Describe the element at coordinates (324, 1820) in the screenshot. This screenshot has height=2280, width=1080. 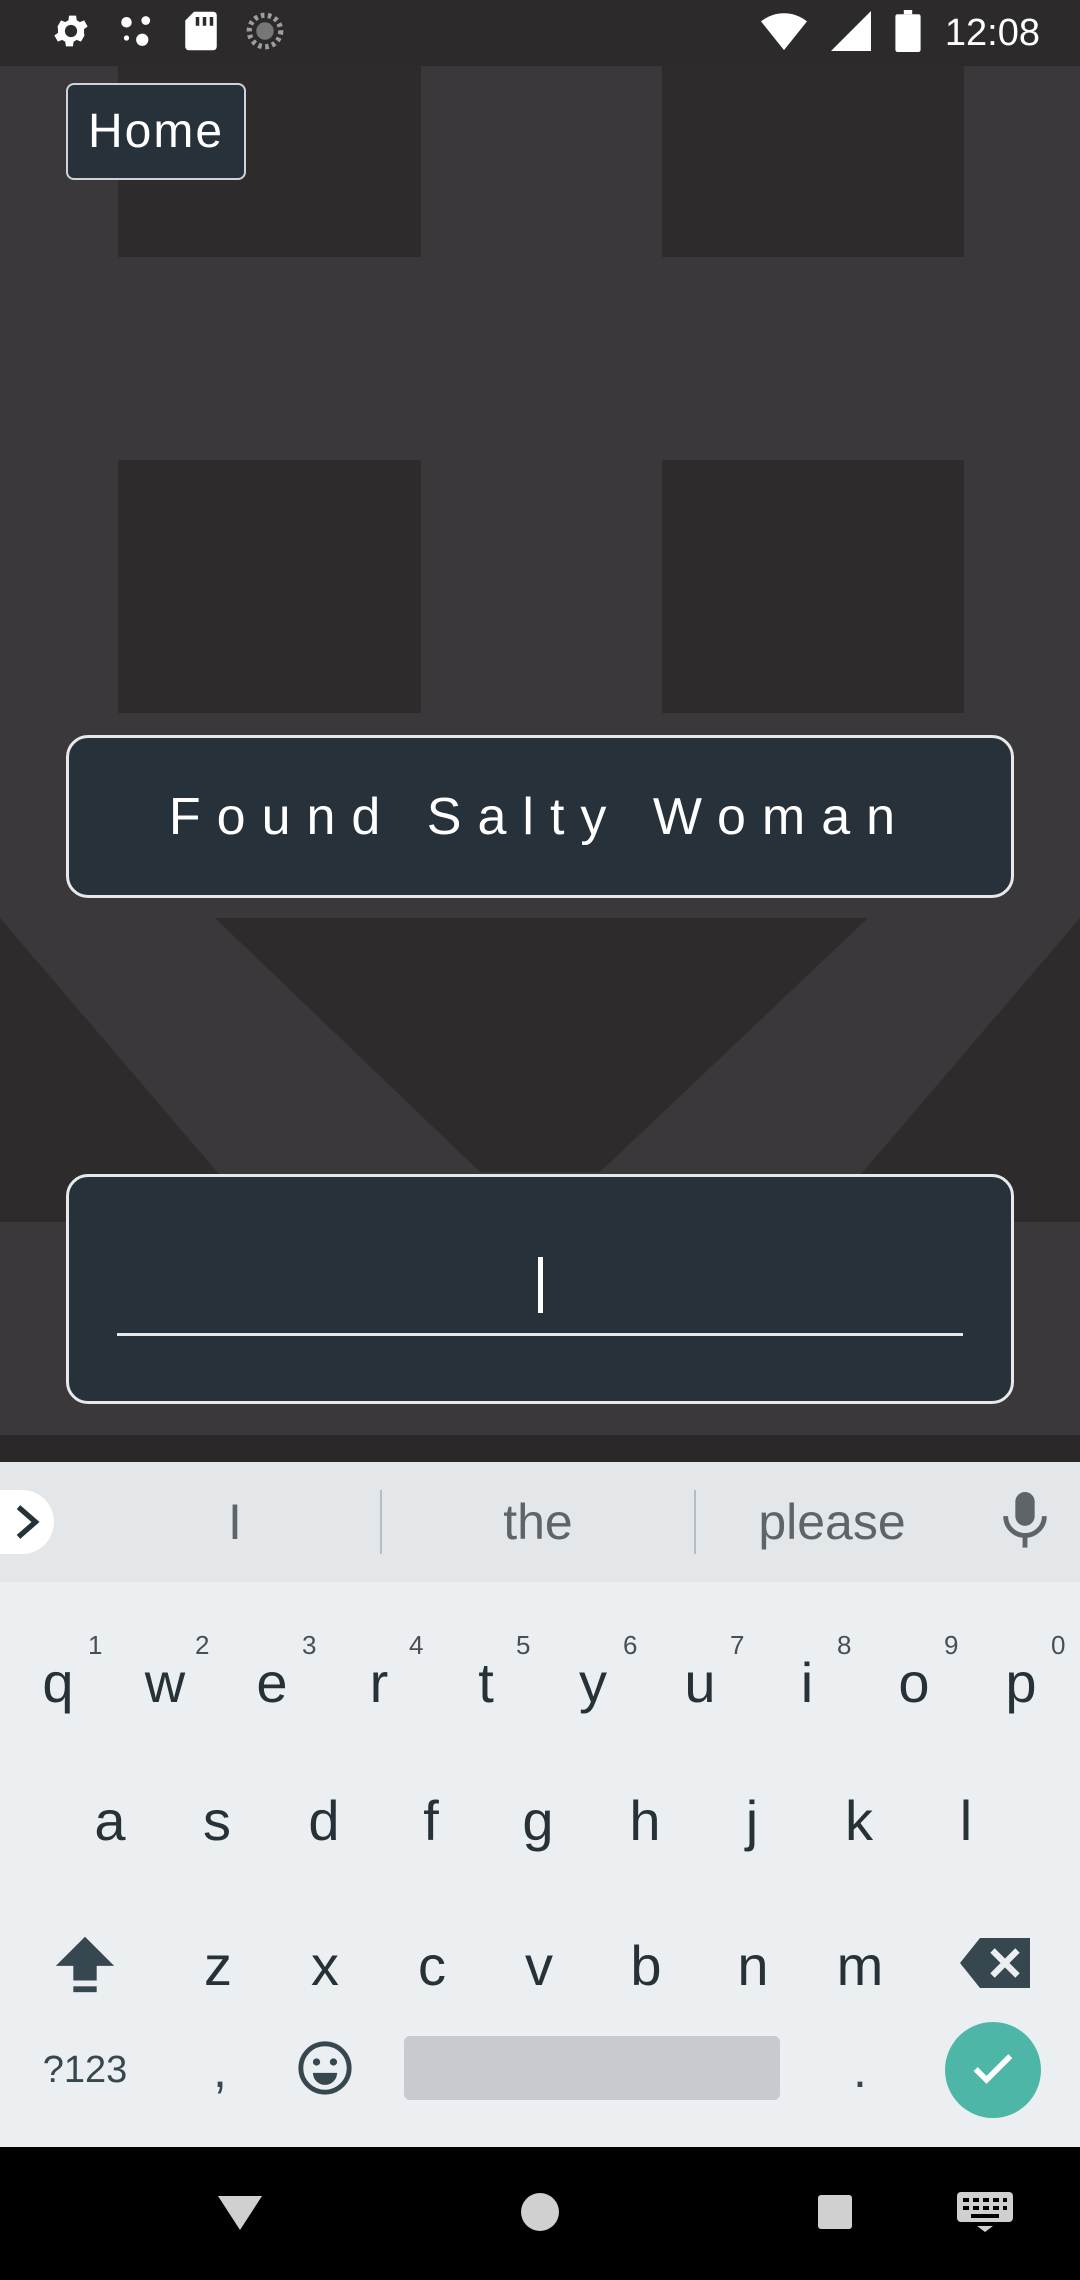
I see `key-d: d` at that location.